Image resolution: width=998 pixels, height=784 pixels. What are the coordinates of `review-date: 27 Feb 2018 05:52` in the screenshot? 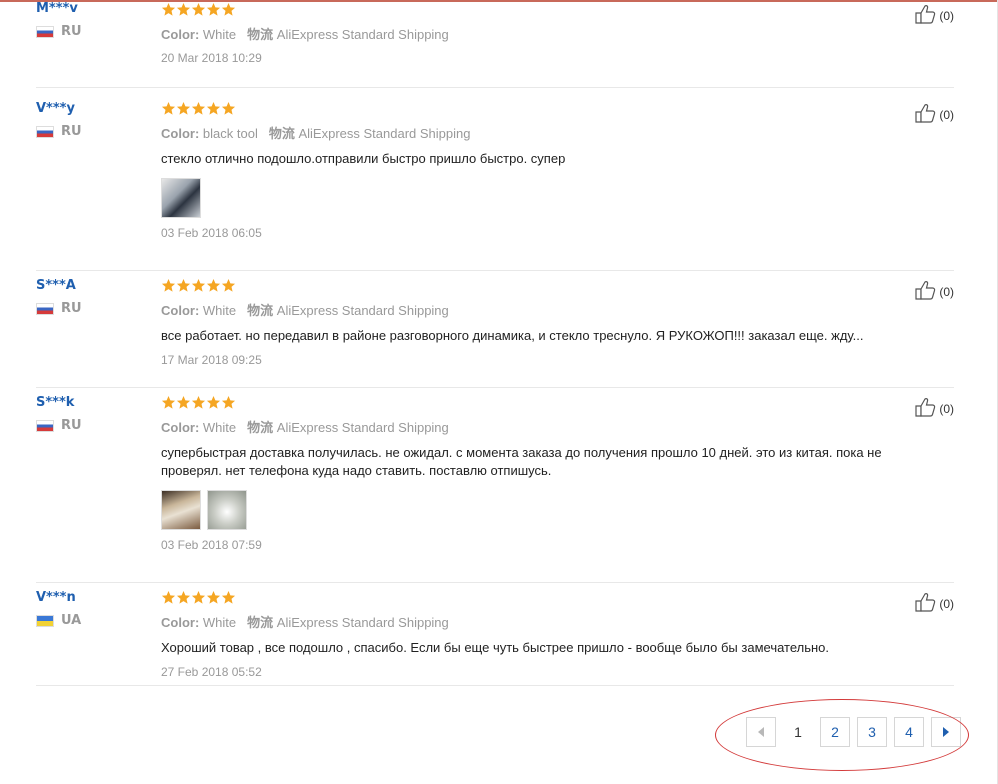 It's located at (211, 672).